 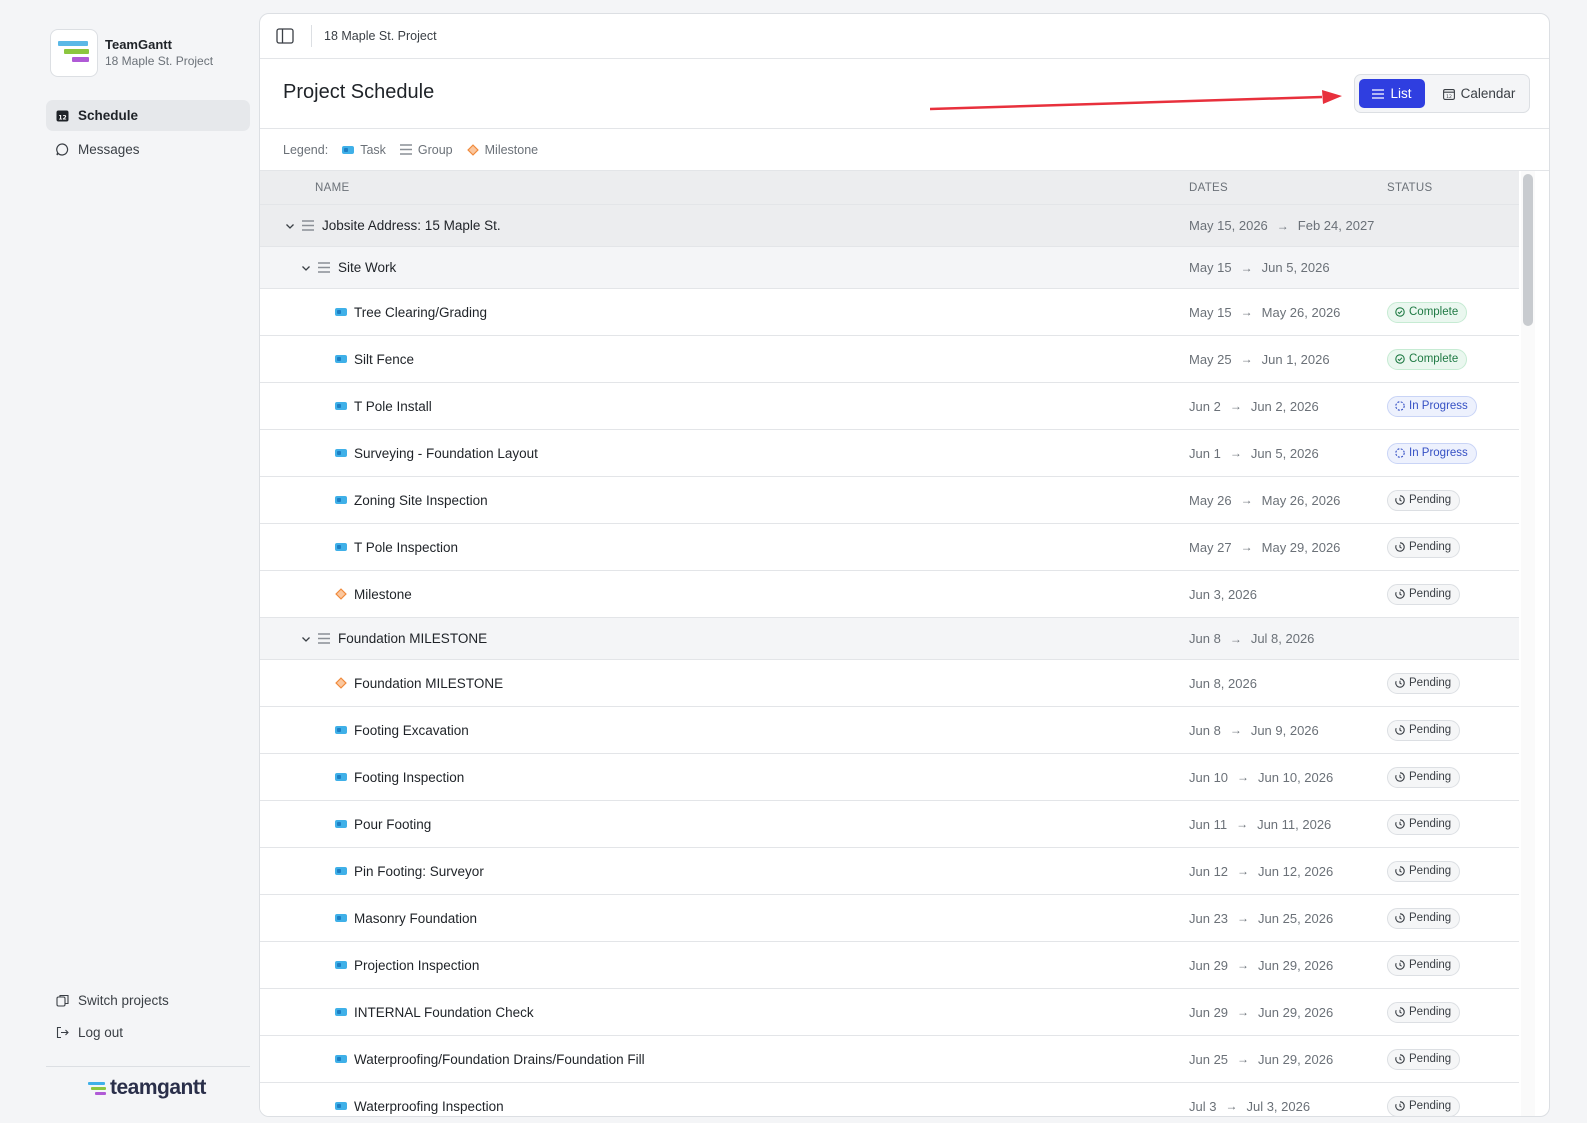 I want to click on name-cell: Footing Excavation, so click(x=402, y=730).